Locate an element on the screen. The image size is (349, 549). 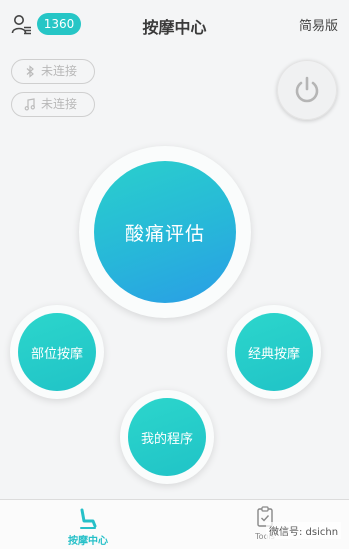
user-menu-icon is located at coordinates (22, 25).